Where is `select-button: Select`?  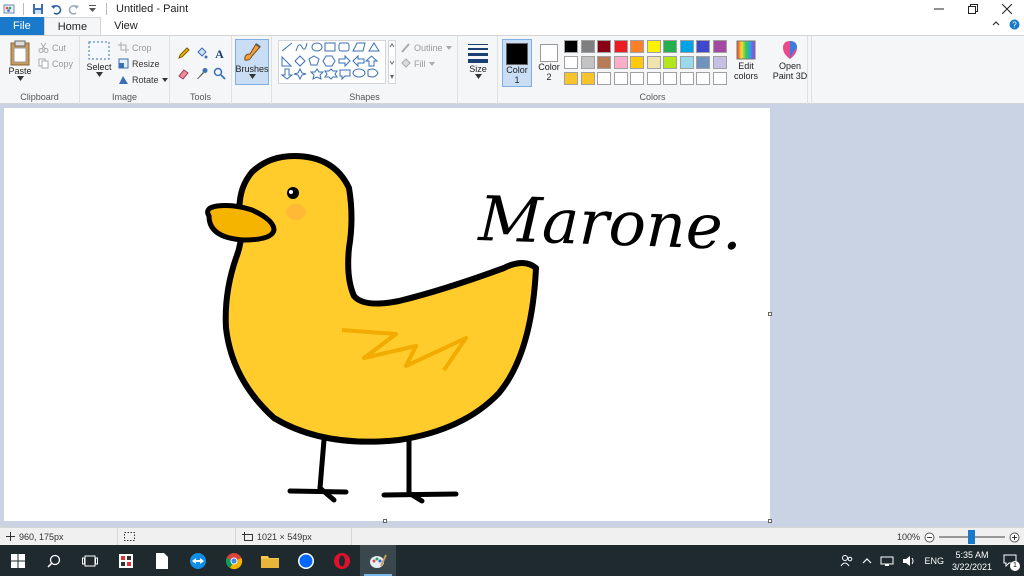 select-button: Select is located at coordinates (99, 58).